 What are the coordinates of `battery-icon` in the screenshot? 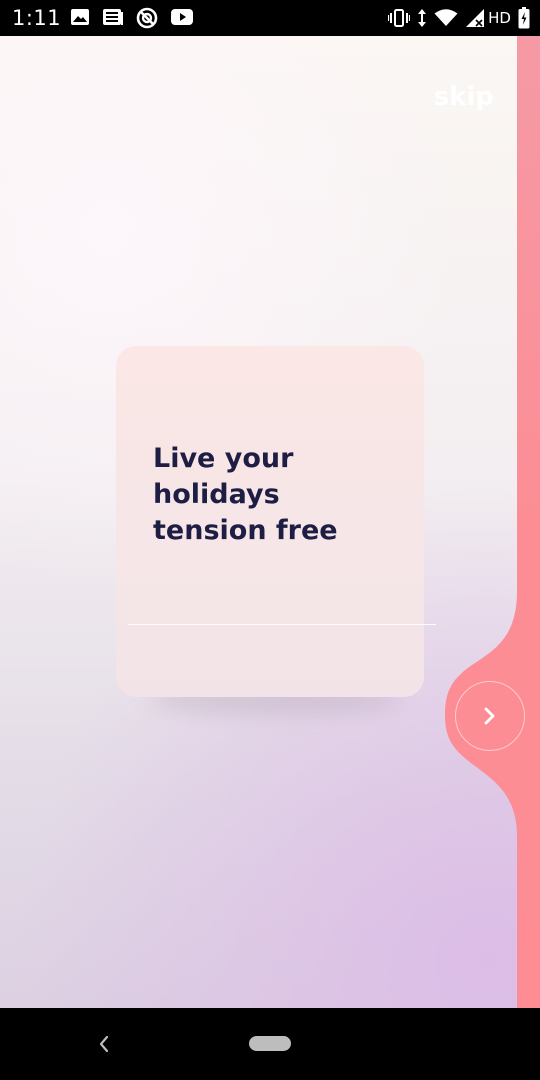 It's located at (524, 18).